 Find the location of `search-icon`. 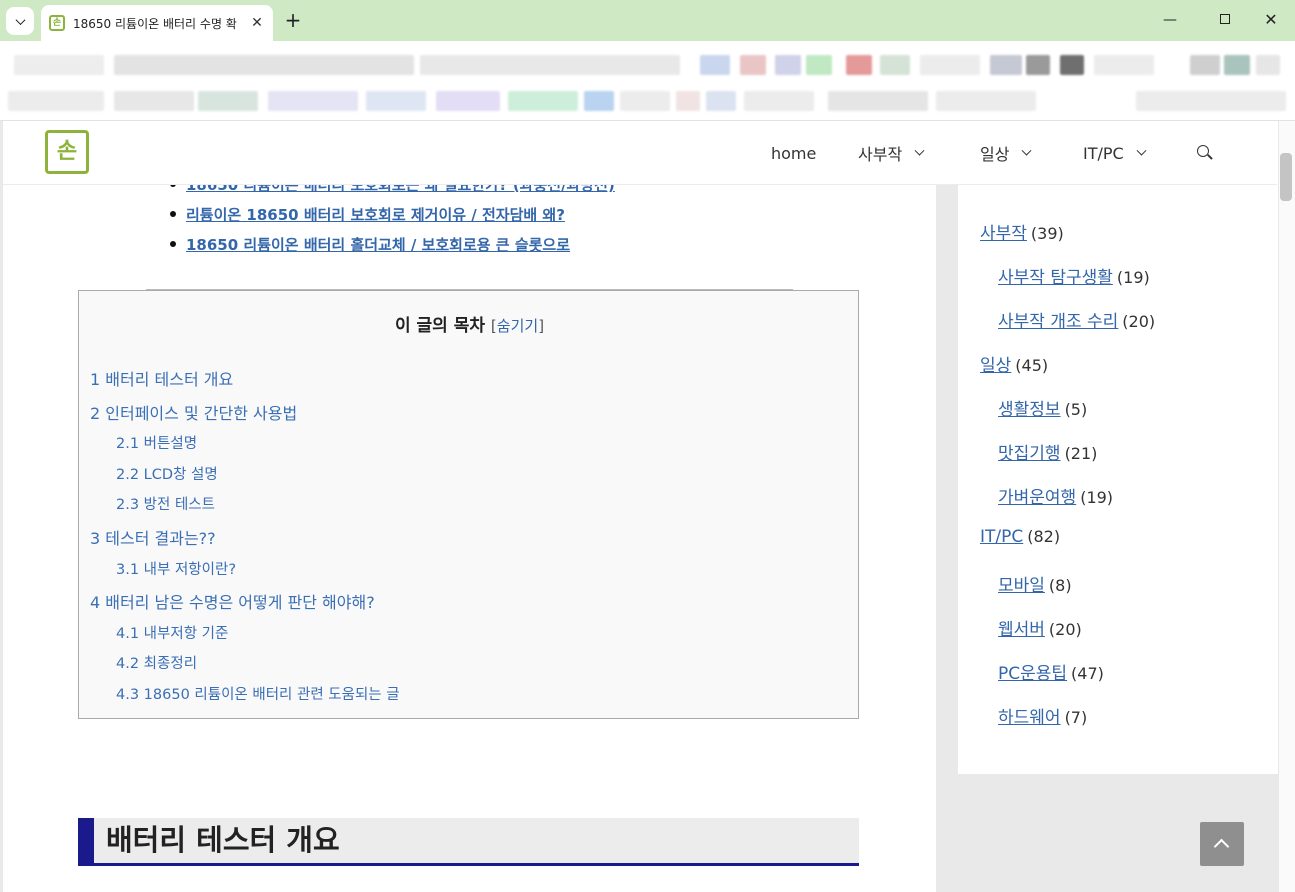

search-icon is located at coordinates (1205, 153).